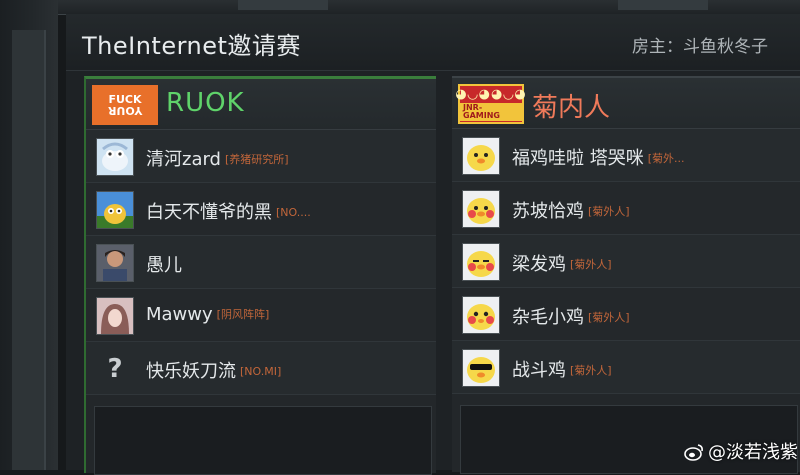 The height and width of the screenshot is (475, 800). Describe the element at coordinates (571, 108) in the screenshot. I see `team-name: 菊内人` at that location.